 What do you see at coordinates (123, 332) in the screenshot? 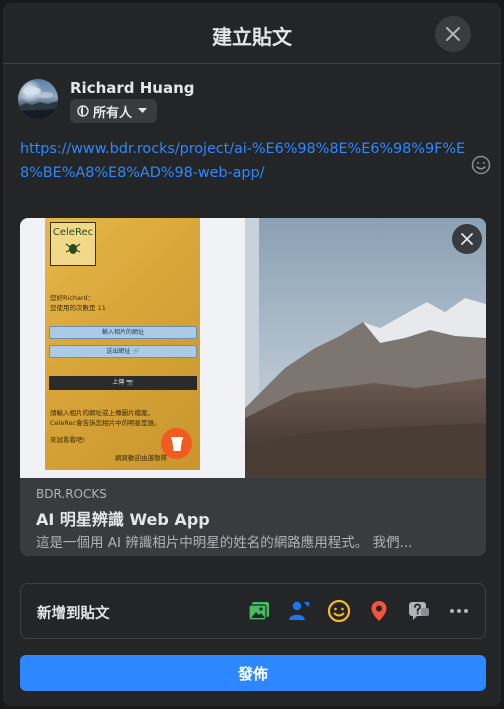
I see `app-url-input: 輸入相片的網址` at bounding box center [123, 332].